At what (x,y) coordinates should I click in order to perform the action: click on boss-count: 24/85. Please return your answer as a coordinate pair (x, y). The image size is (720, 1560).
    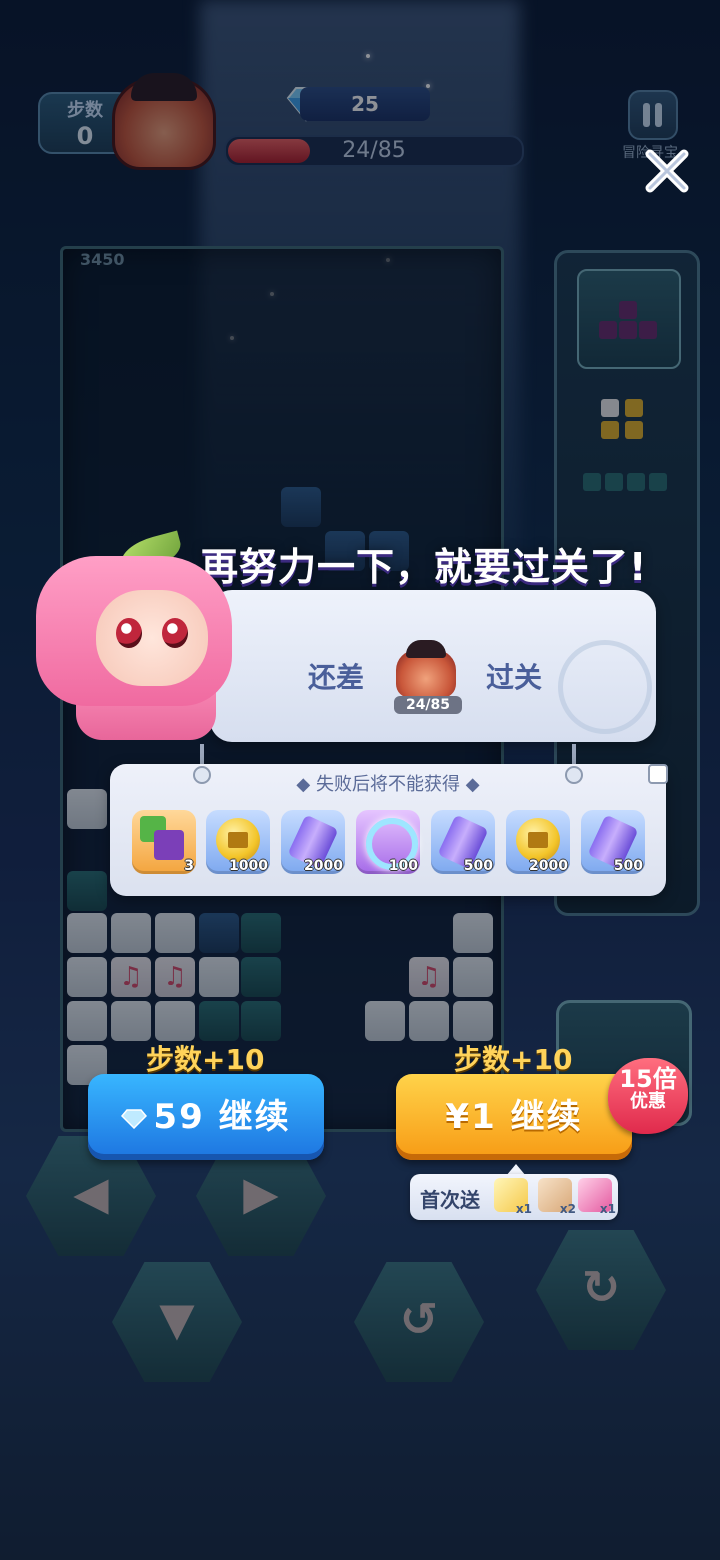
    Looking at the image, I should click on (428, 705).